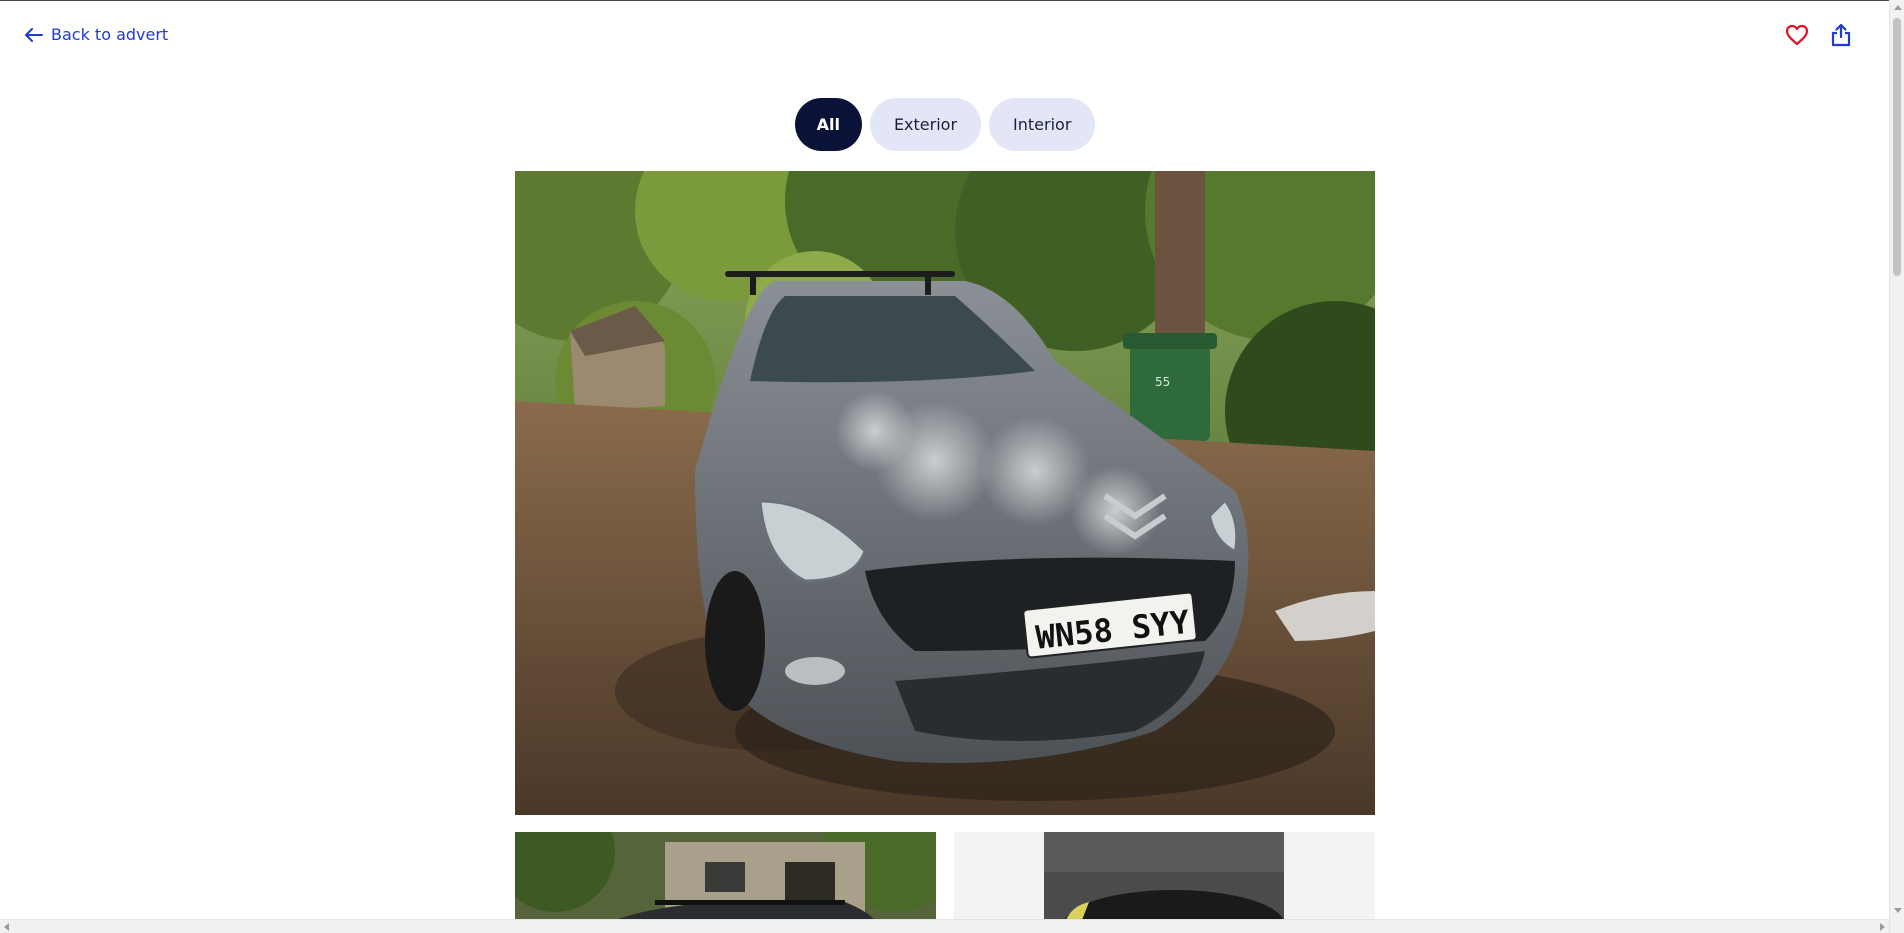  What do you see at coordinates (110, 34) in the screenshot?
I see `back-to-advert-label: Back to advert` at bounding box center [110, 34].